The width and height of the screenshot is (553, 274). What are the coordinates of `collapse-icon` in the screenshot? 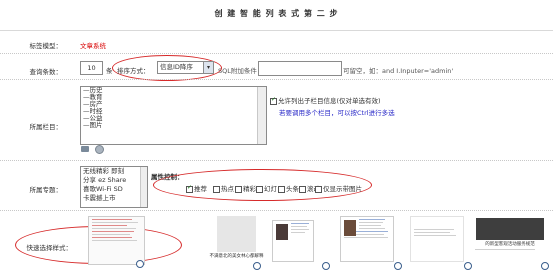 It's located at (85, 149).